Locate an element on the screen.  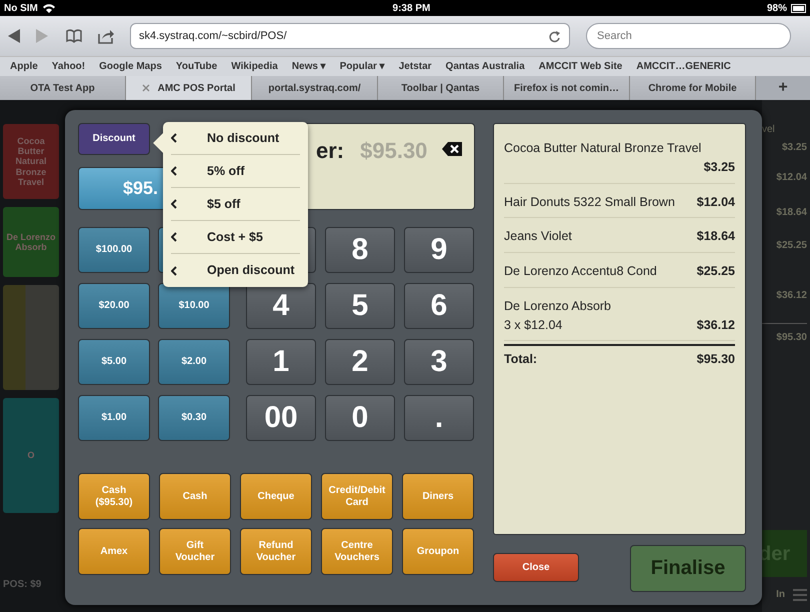
cash-amount-button: $0.30 is located at coordinates (194, 418).